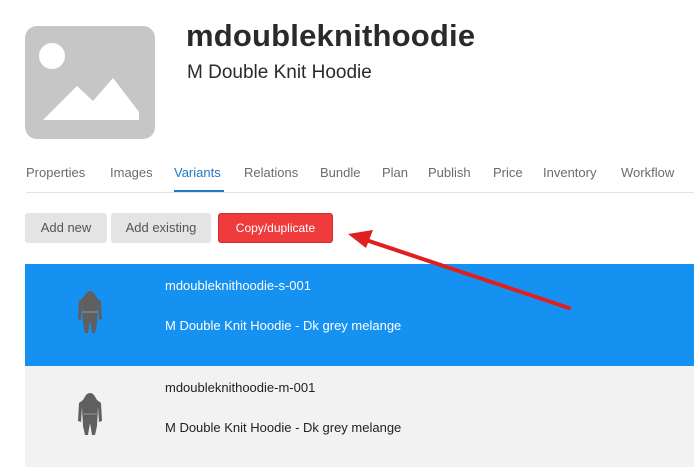  Describe the element at coordinates (279, 72) in the screenshot. I see `product-name-subtitle: M Double Knit Hoodie` at that location.